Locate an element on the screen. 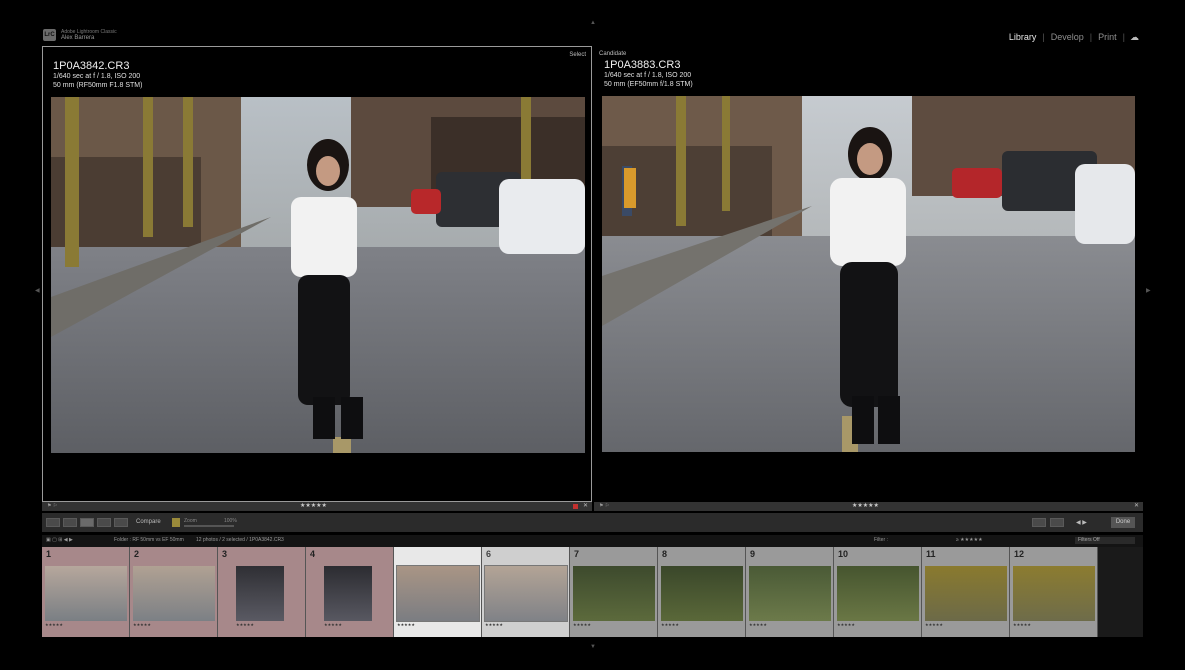 The width and height of the screenshot is (1185, 670). collapse-bottom-arrow-icon: ▼ is located at coordinates (593, 647).